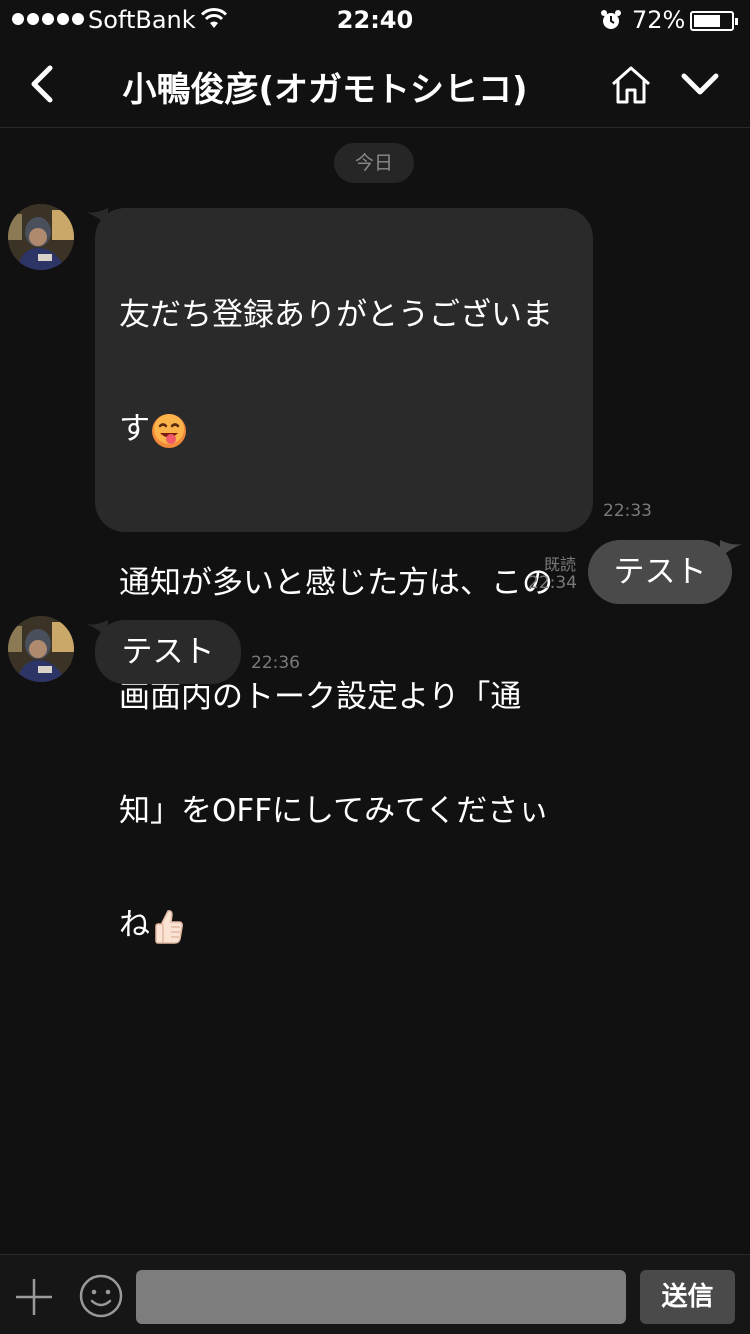  Describe the element at coordinates (334, 810) in the screenshot. I see `message-line: 知」をOFFにしてみてくださぃ` at that location.